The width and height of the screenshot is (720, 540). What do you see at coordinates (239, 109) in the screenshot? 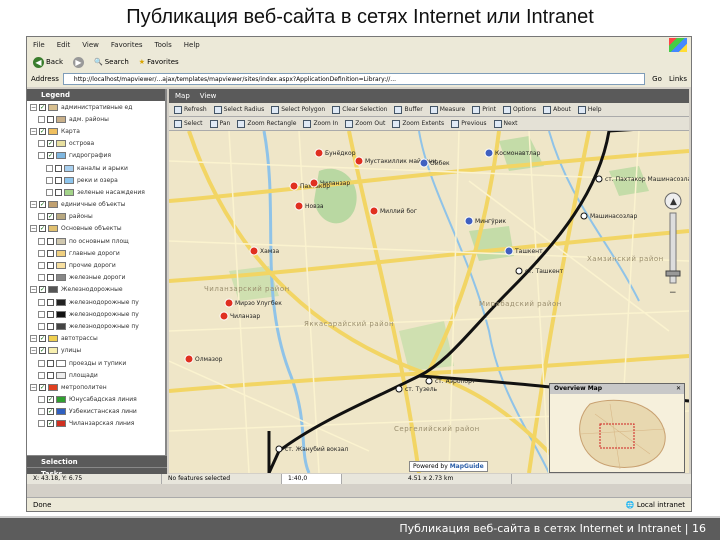
I see `tool-select-radius-button: Select Radius` at bounding box center [239, 109].